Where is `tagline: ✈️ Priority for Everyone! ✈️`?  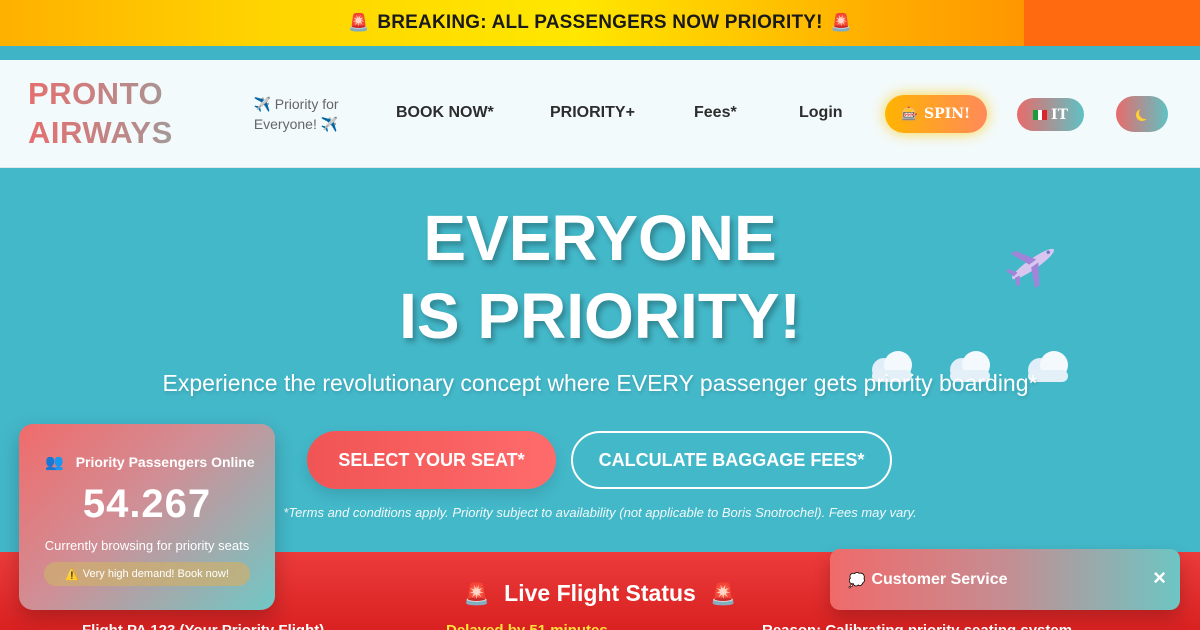 tagline: ✈️ Priority for Everyone! ✈️ is located at coordinates (296, 114).